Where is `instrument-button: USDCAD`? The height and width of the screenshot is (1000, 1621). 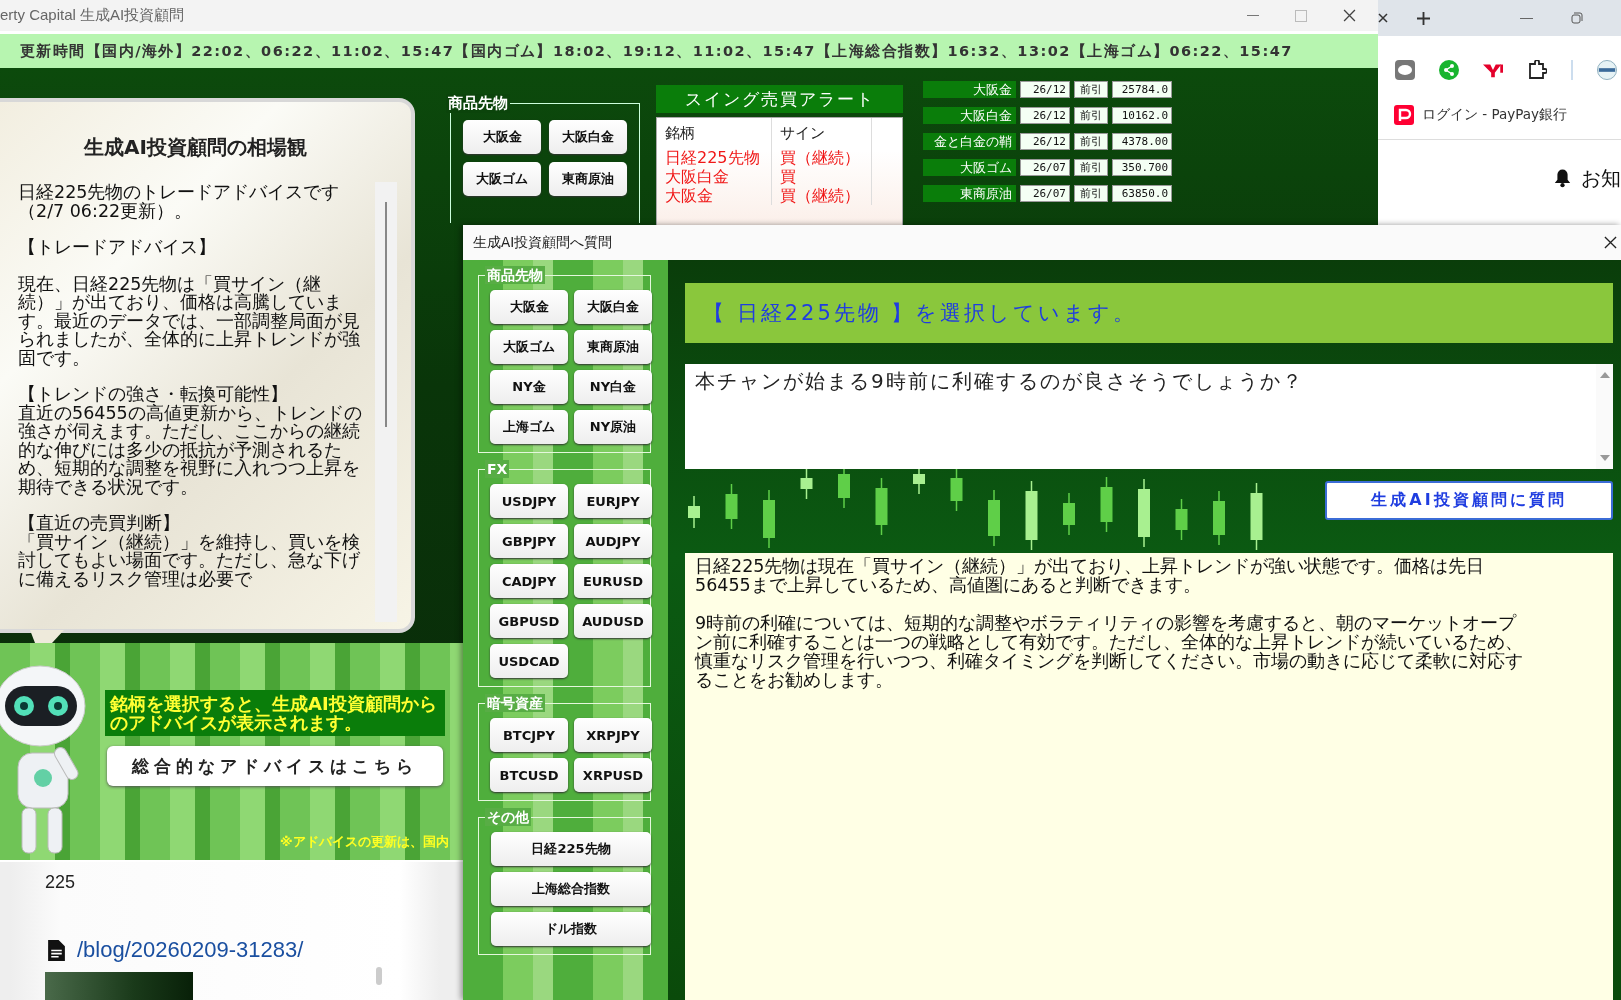
instrument-button: USDCAD is located at coordinates (529, 661).